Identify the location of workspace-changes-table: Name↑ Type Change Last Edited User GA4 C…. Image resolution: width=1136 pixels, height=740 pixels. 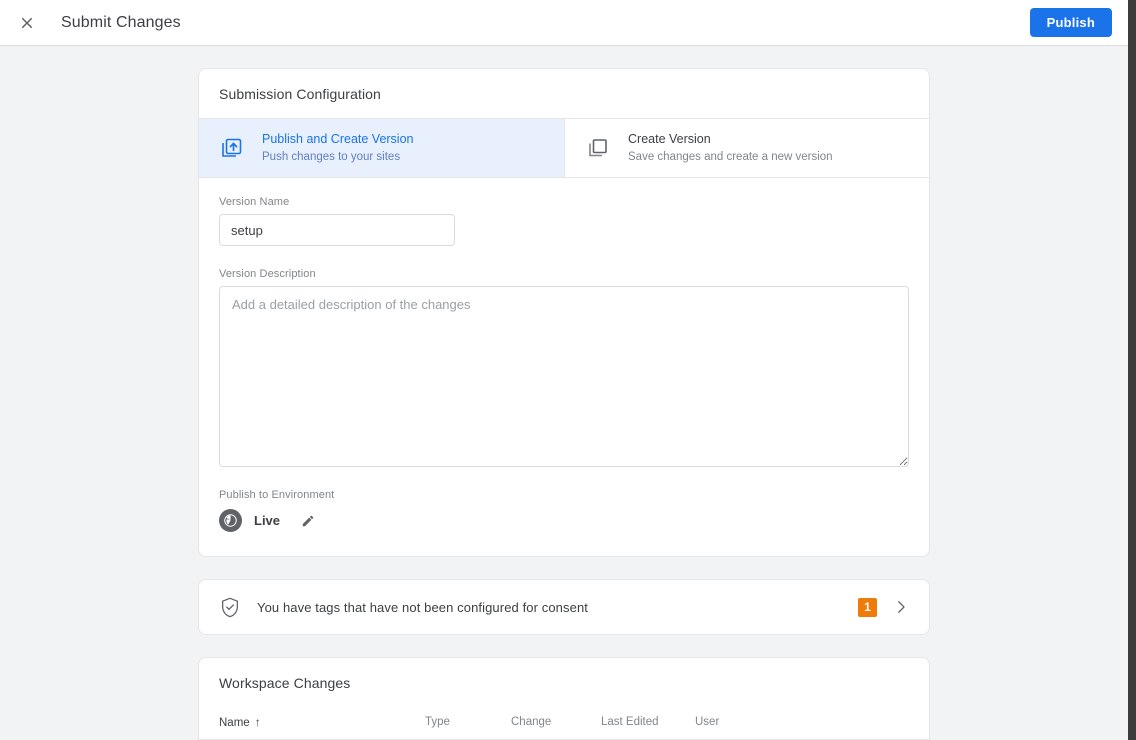
(564, 723).